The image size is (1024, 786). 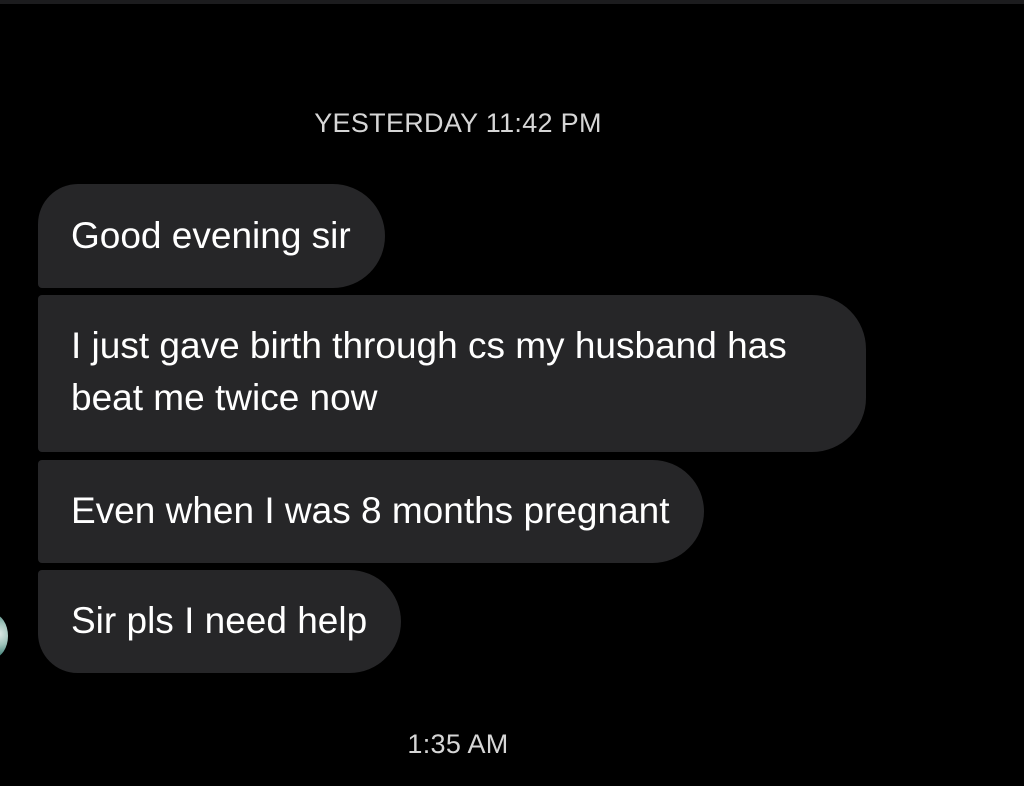 I want to click on message-text: Even when I was 8 months pregnant, so click(x=370, y=510).